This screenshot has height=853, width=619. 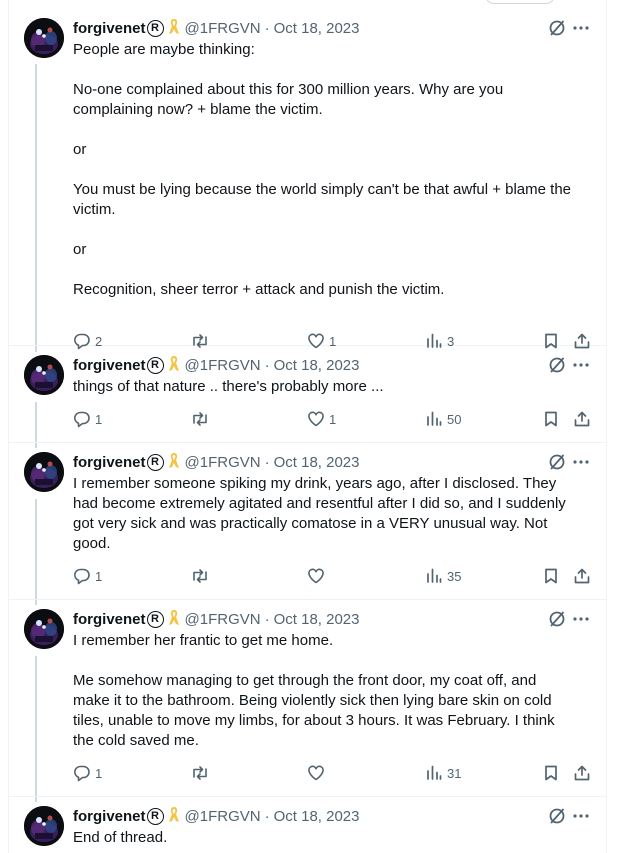 What do you see at coordinates (520, 2) in the screenshot?
I see `top-pill-button` at bounding box center [520, 2].